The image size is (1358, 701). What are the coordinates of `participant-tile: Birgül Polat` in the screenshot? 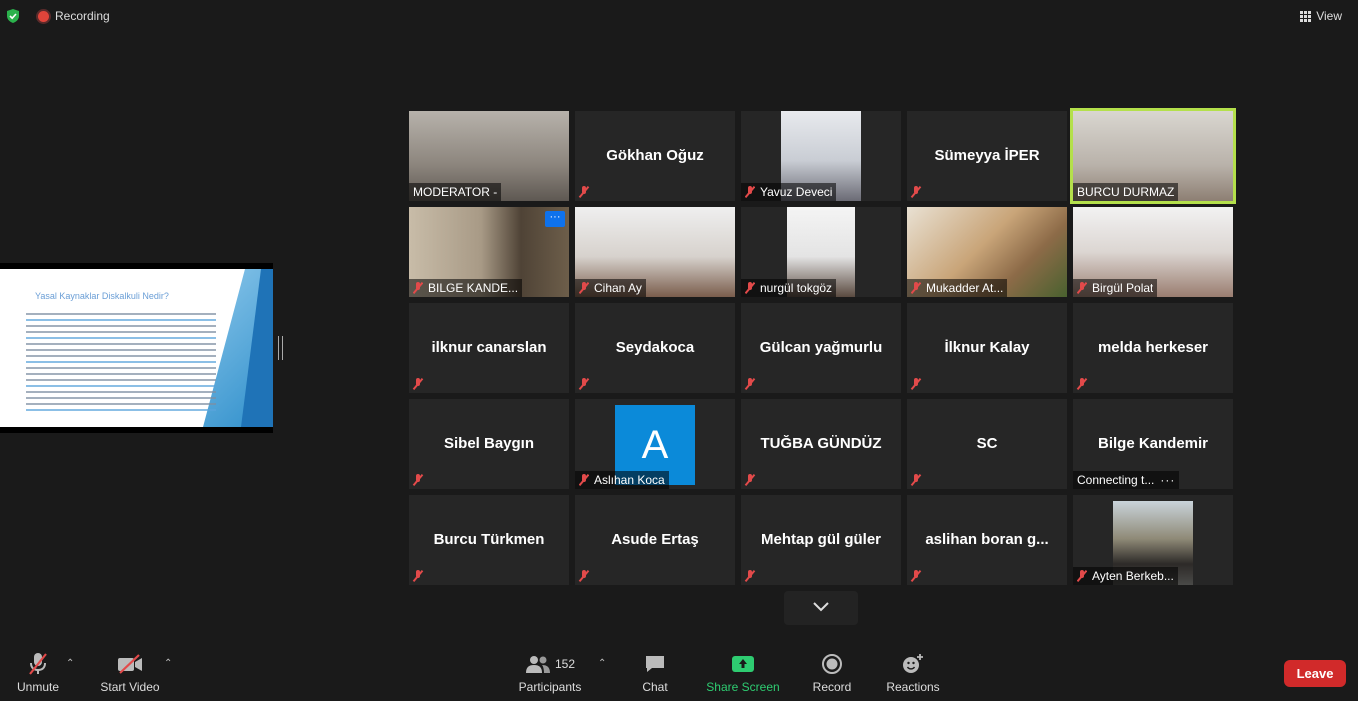 It's located at (1153, 252).